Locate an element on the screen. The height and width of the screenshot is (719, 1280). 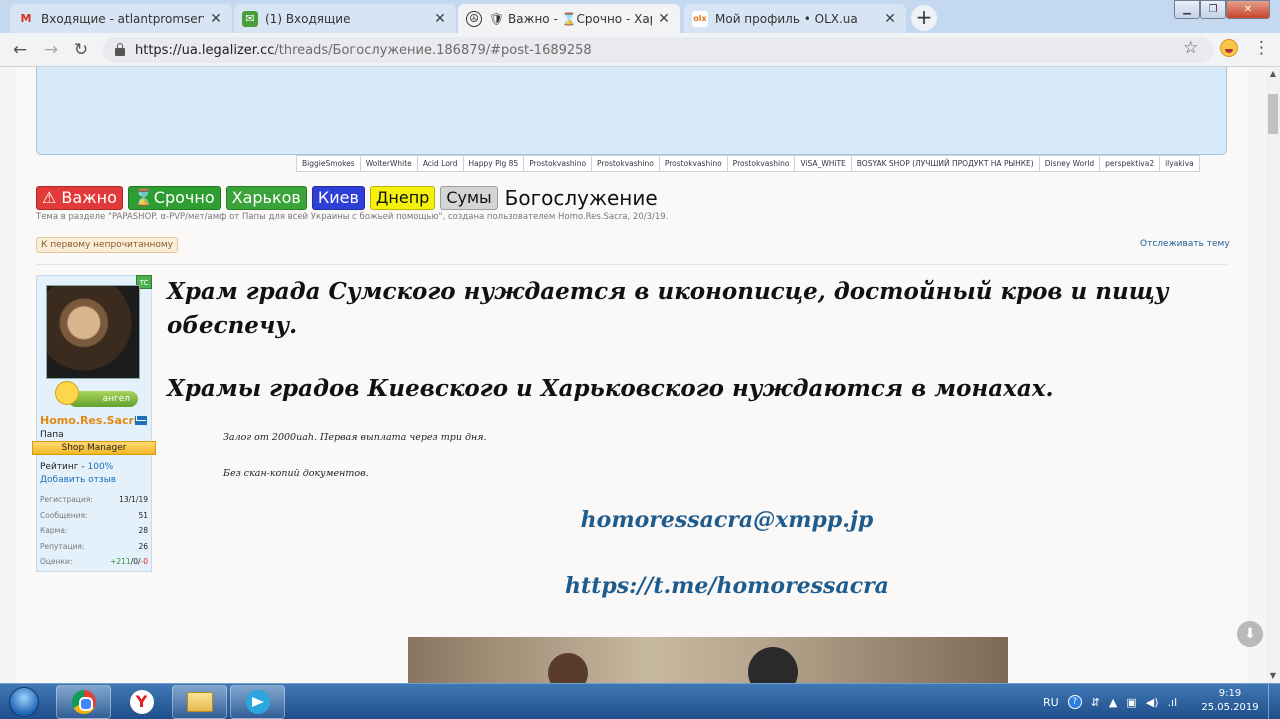
avatar is located at coordinates (93, 332).